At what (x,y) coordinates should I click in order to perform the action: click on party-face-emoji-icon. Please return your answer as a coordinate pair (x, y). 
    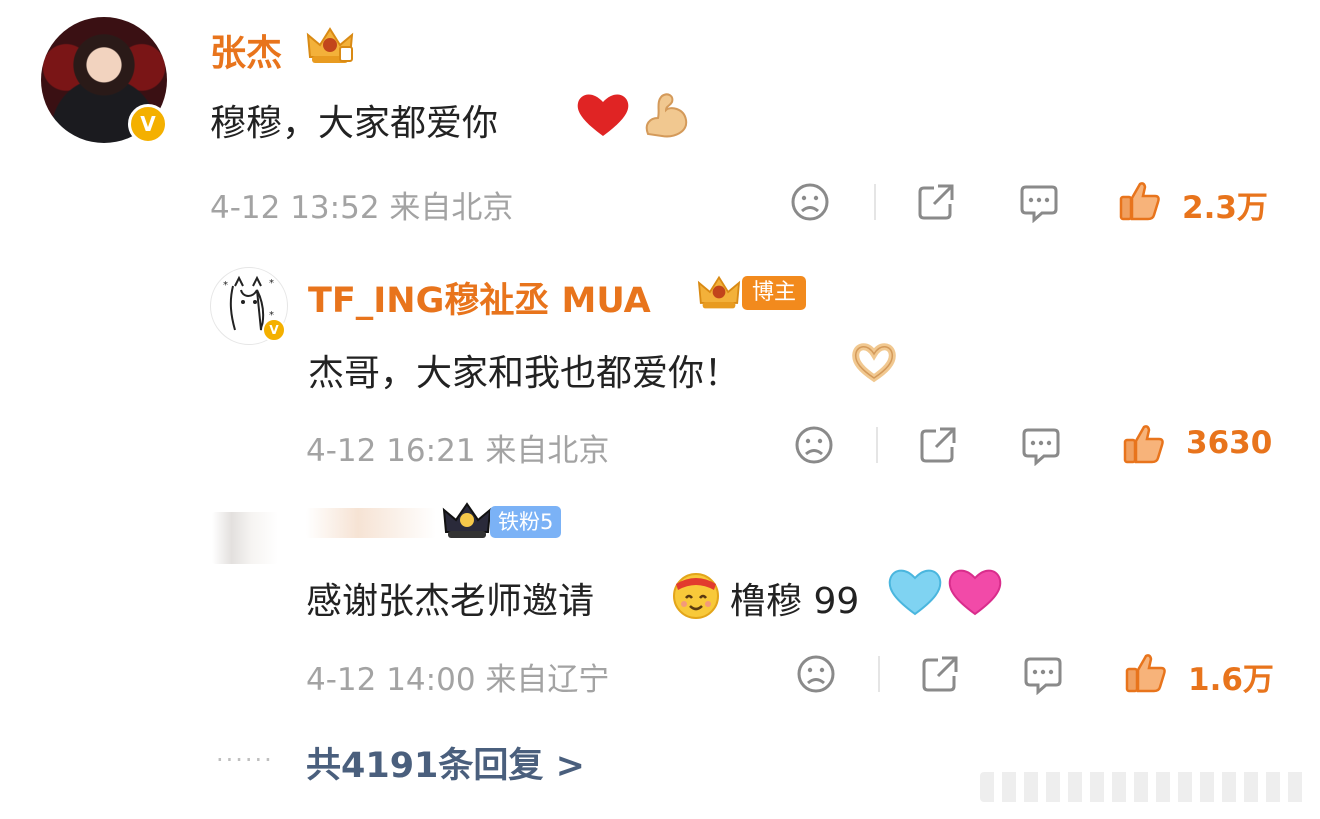
    Looking at the image, I should click on (696, 594).